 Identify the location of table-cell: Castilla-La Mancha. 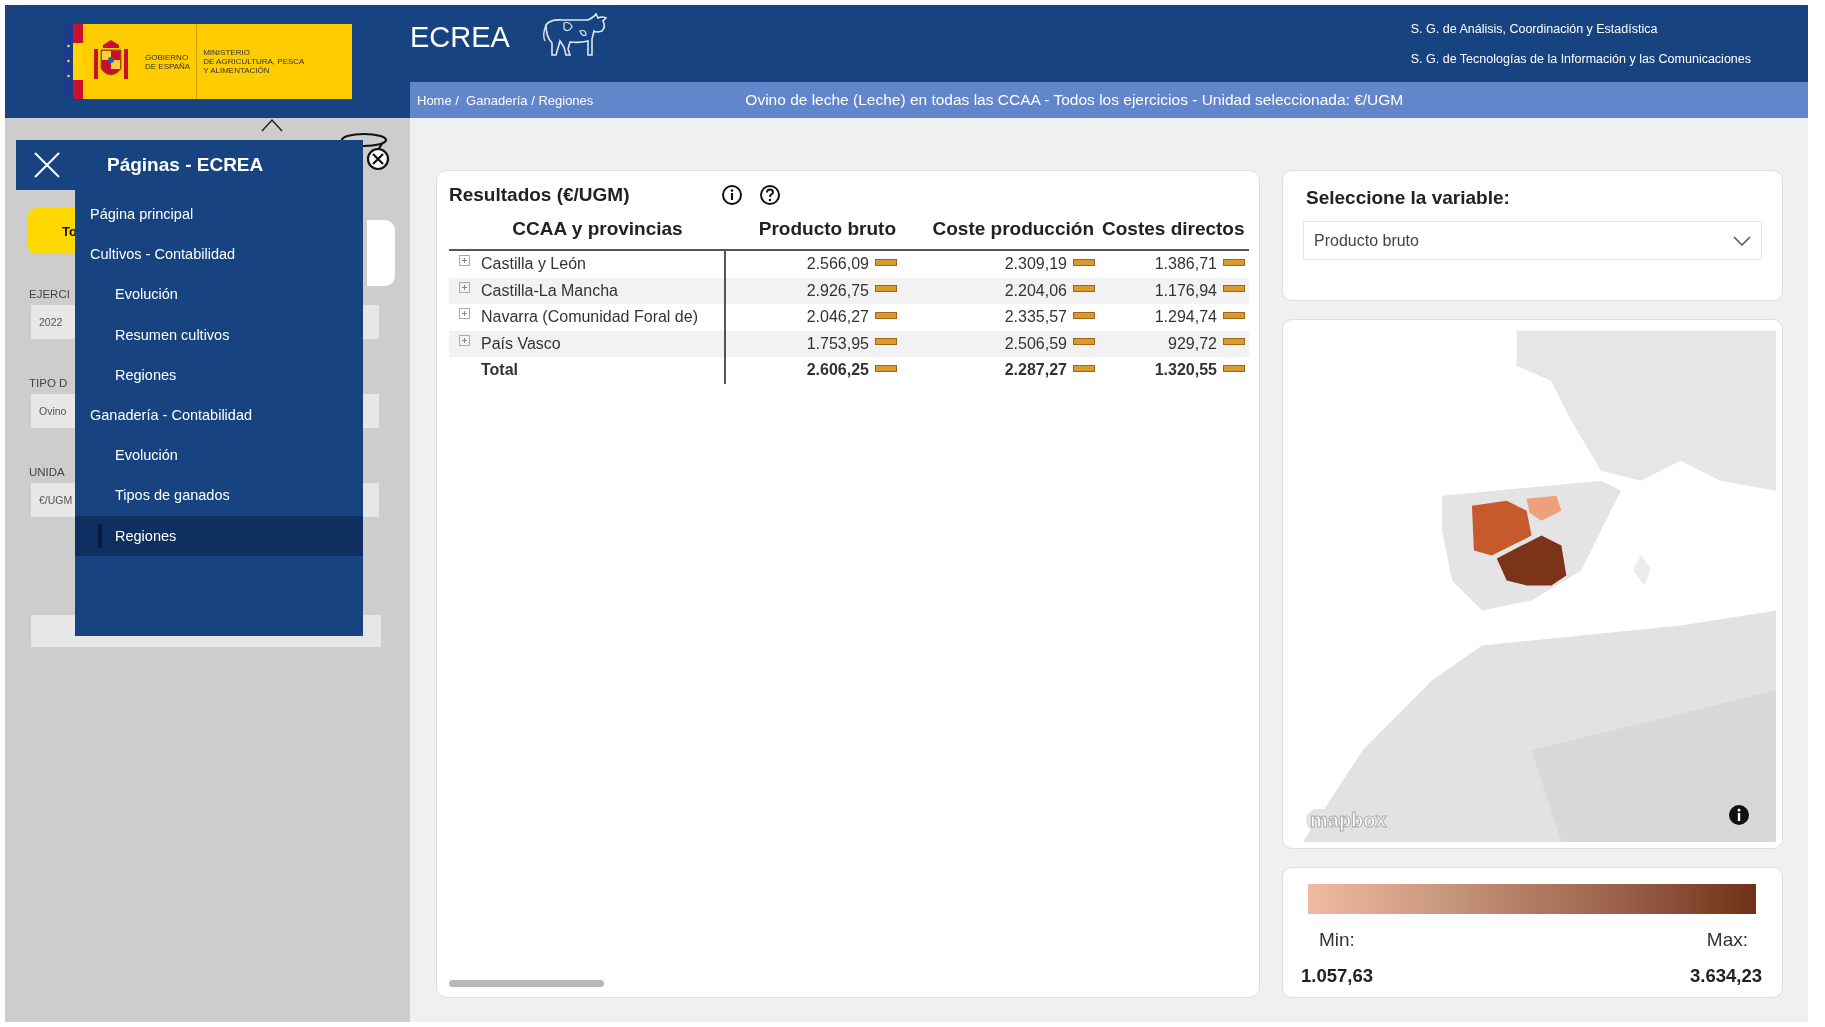
(587, 290).